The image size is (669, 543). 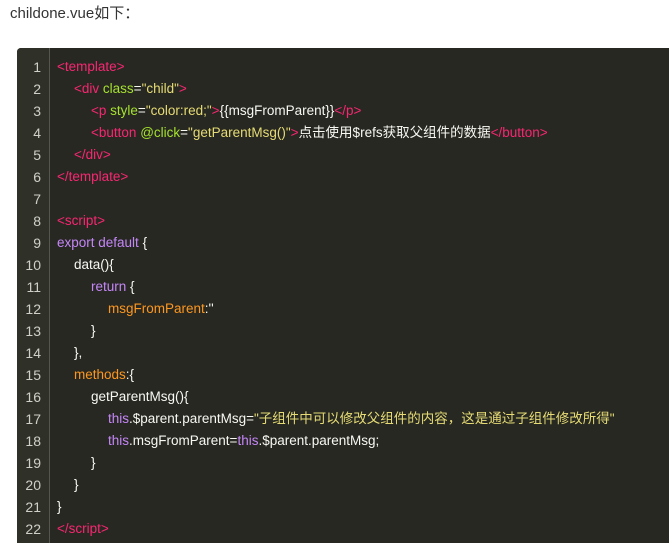 What do you see at coordinates (69, 353) in the screenshot?
I see `code-text: },` at bounding box center [69, 353].